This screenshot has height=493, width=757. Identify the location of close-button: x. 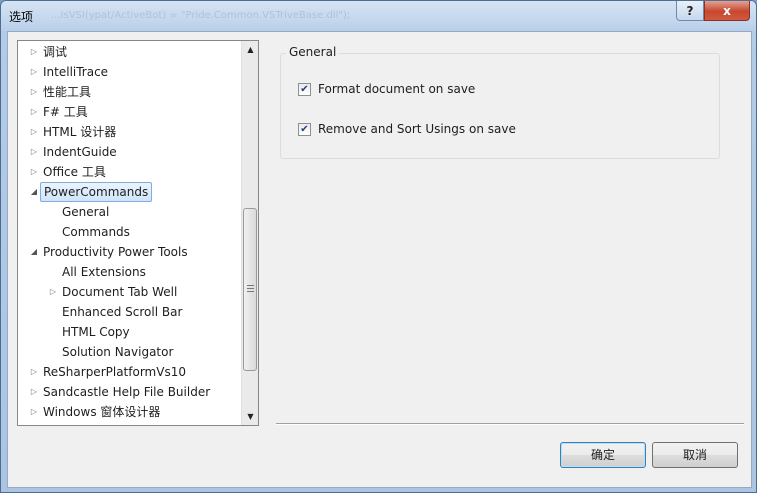
(727, 11).